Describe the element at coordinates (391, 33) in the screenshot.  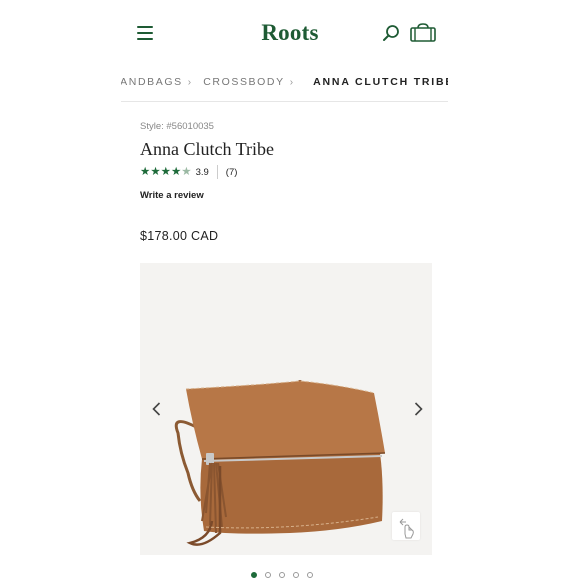
I see `search-icon` at that location.